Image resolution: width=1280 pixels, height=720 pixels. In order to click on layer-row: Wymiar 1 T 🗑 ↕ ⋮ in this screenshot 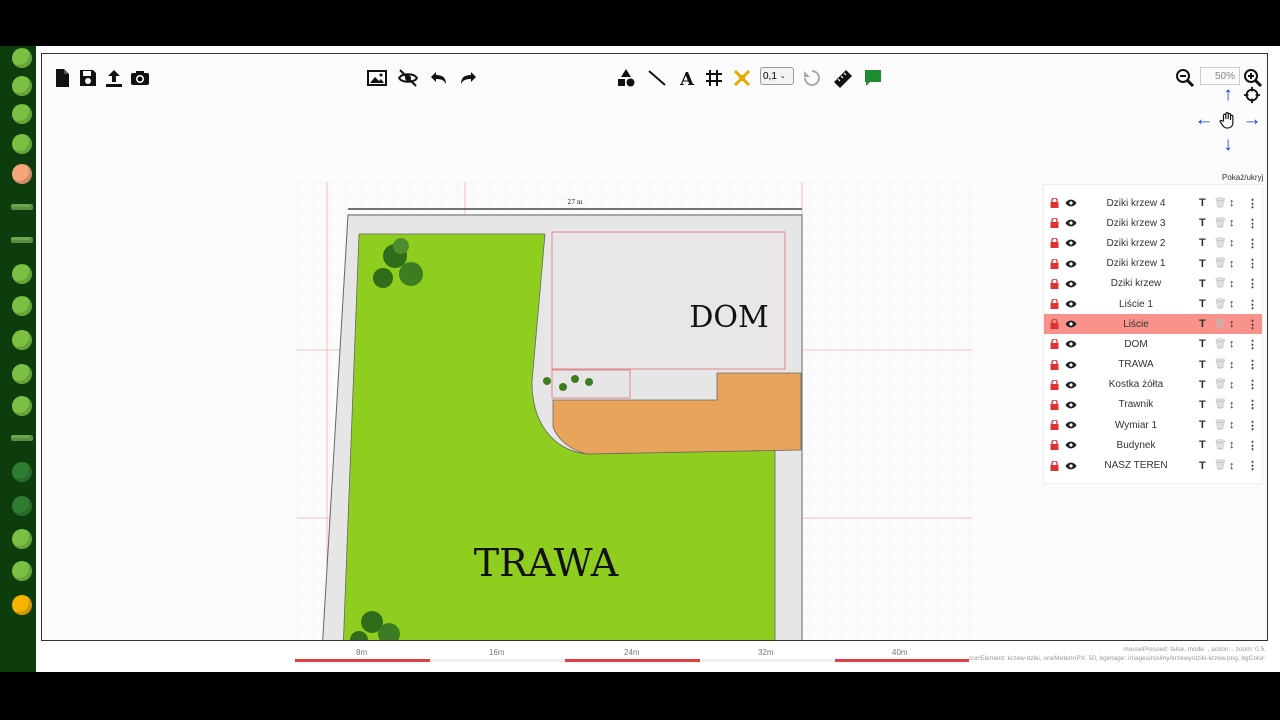, I will do `click(1153, 425)`.